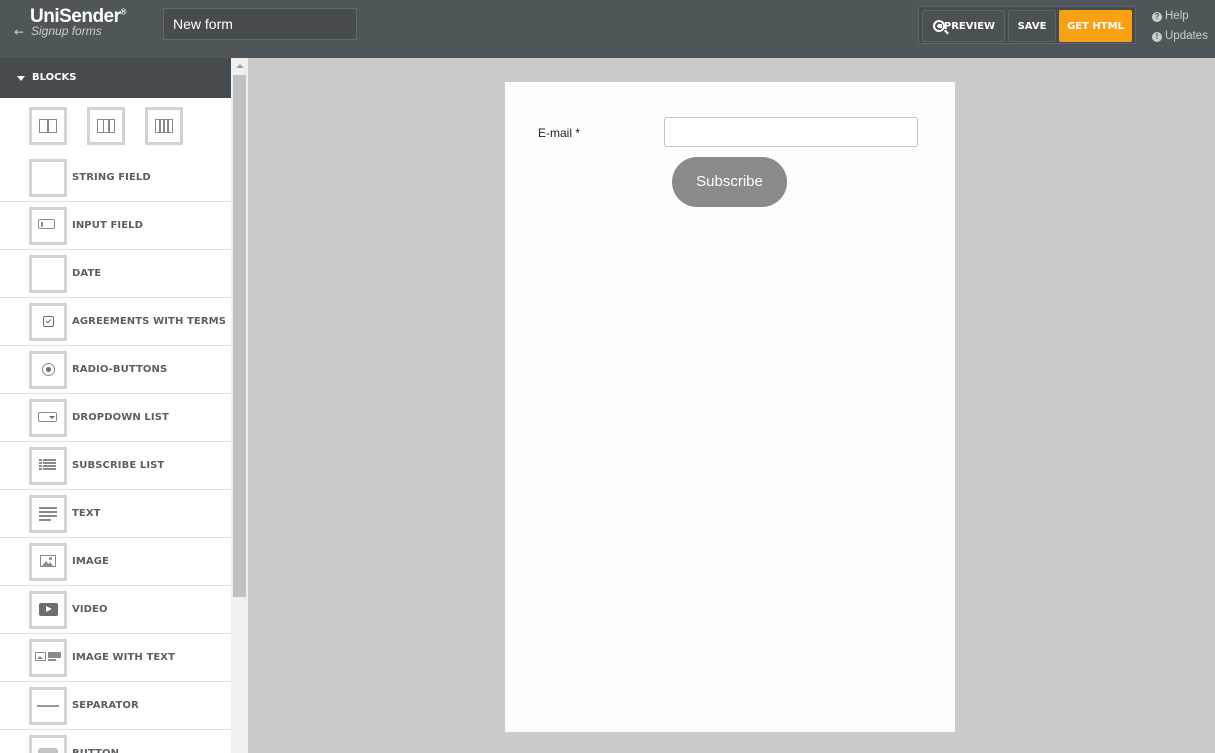 Image resolution: width=1215 pixels, height=753 pixels. Describe the element at coordinates (729, 182) in the screenshot. I see `subscribe-button: Subscribe` at that location.